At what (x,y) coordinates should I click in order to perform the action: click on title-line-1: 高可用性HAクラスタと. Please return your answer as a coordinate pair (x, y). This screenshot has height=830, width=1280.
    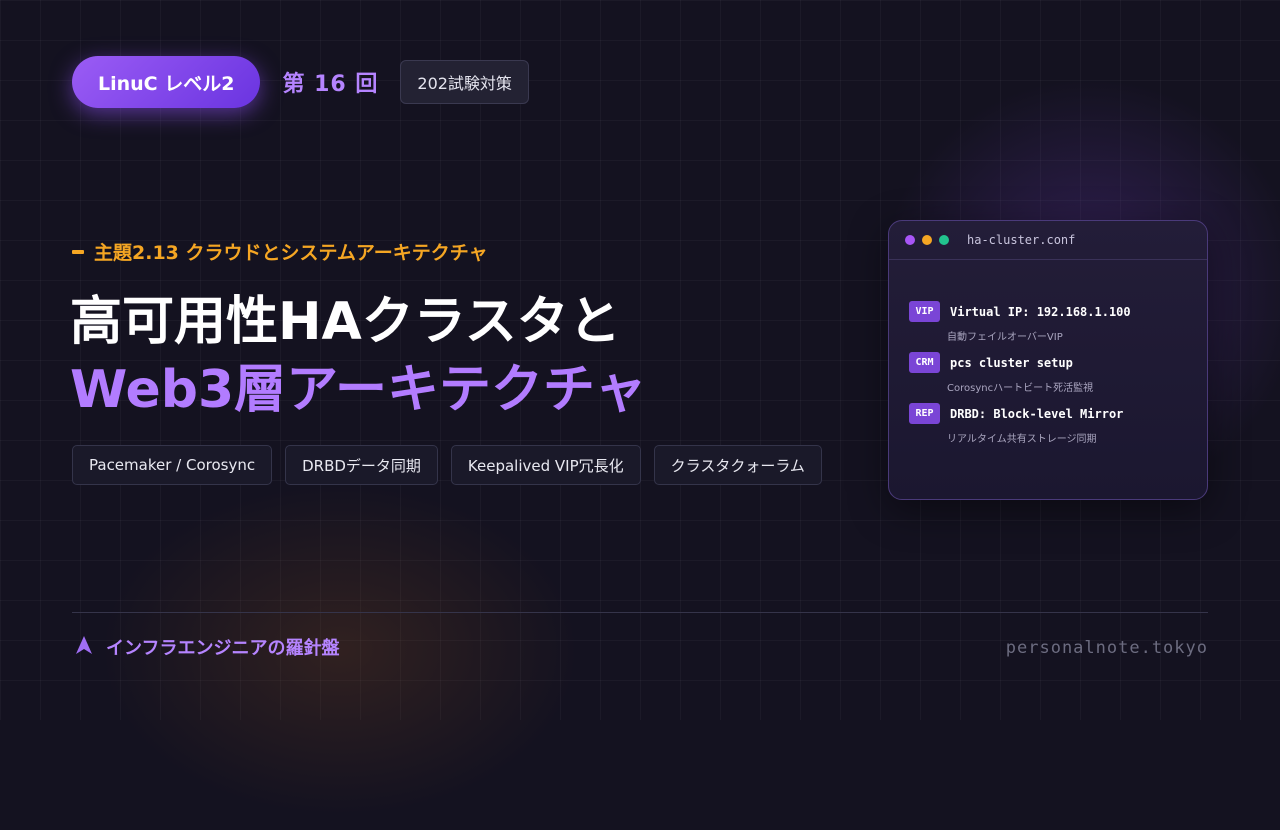
    Looking at the image, I should click on (345, 322).